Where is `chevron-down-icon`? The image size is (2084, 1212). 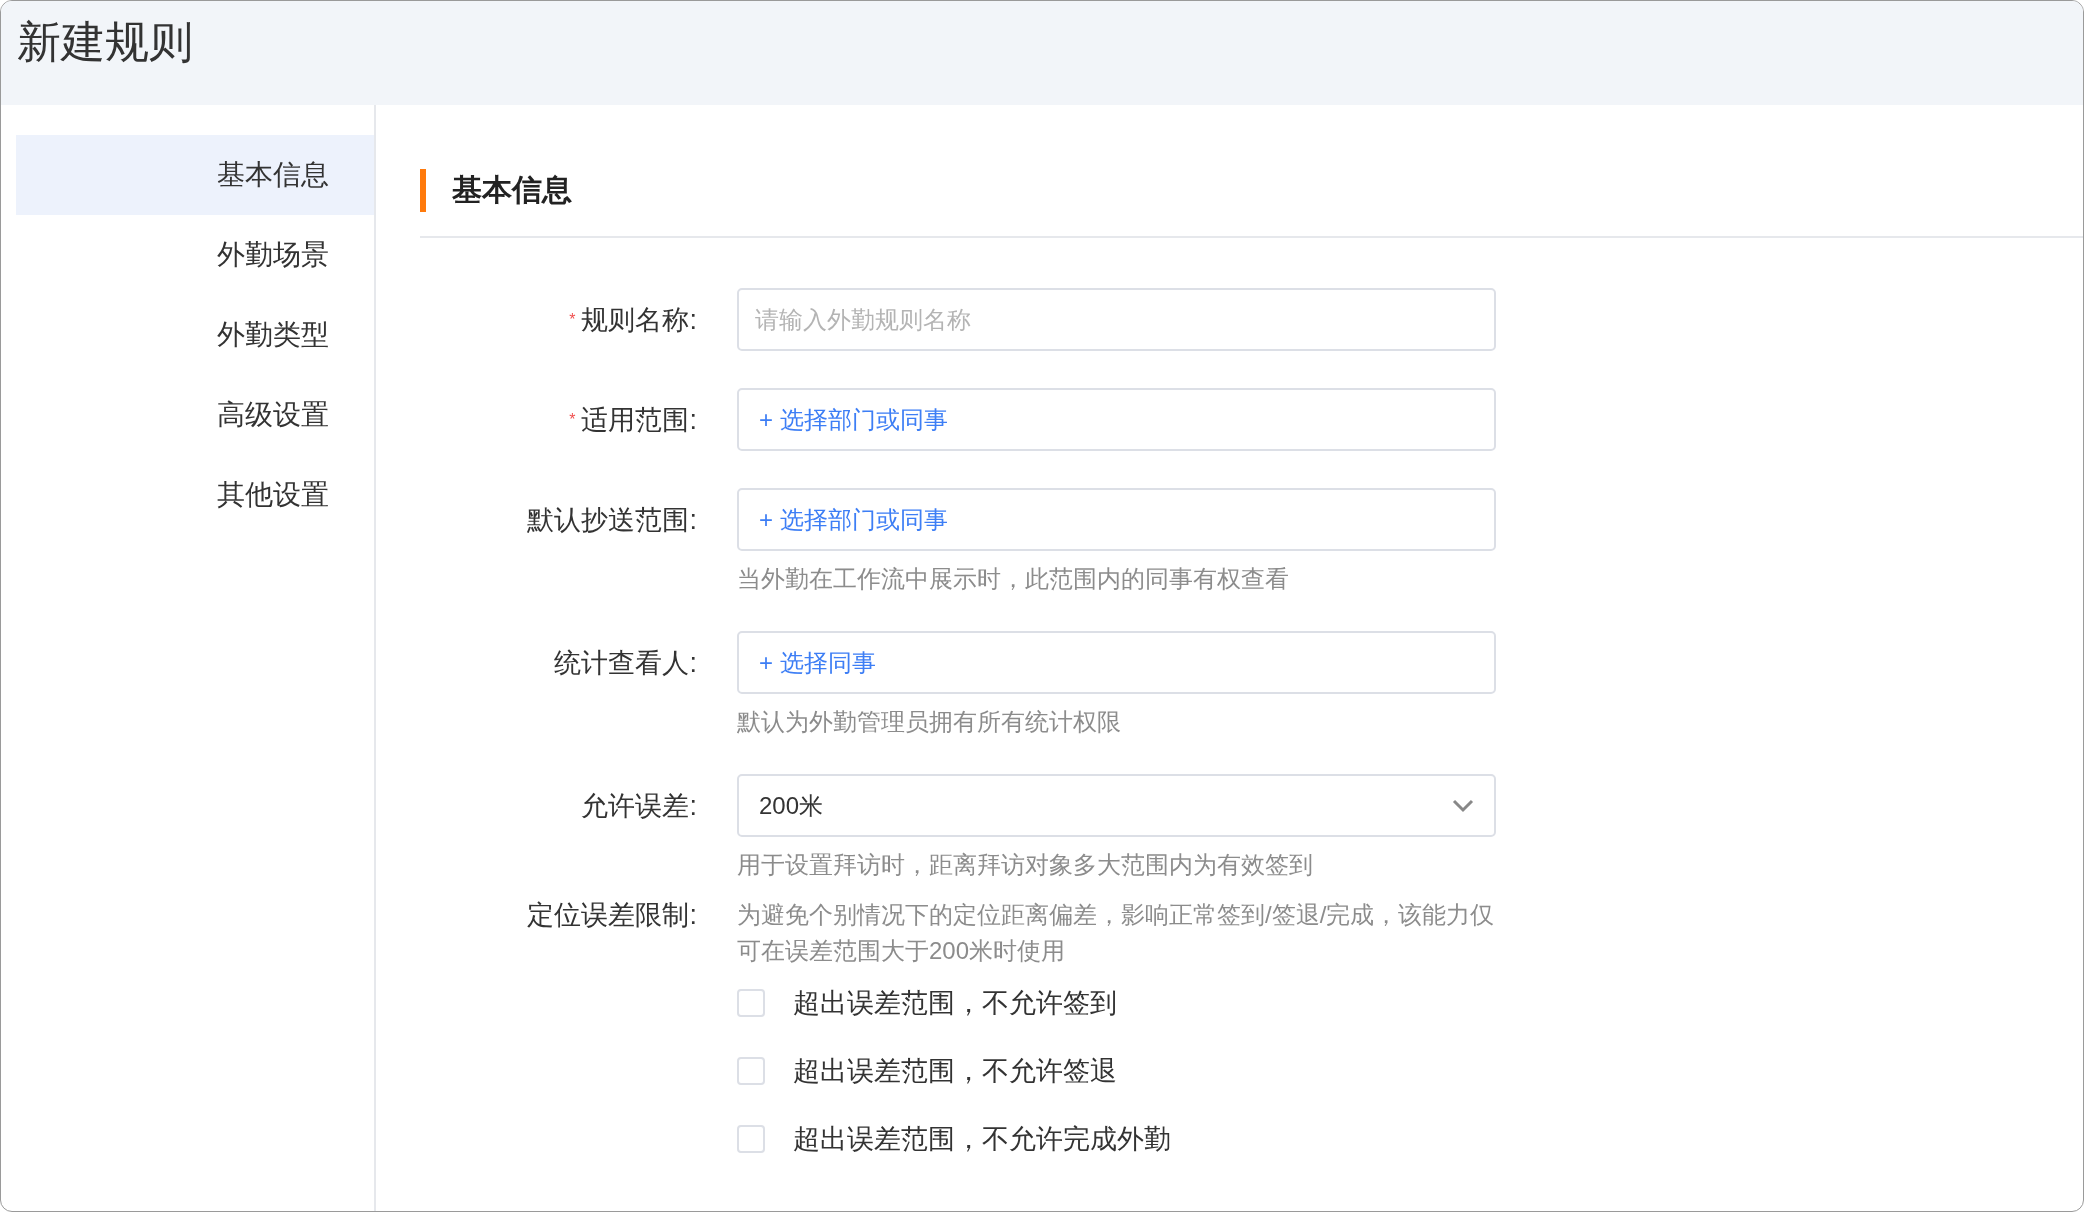
chevron-down-icon is located at coordinates (1463, 805).